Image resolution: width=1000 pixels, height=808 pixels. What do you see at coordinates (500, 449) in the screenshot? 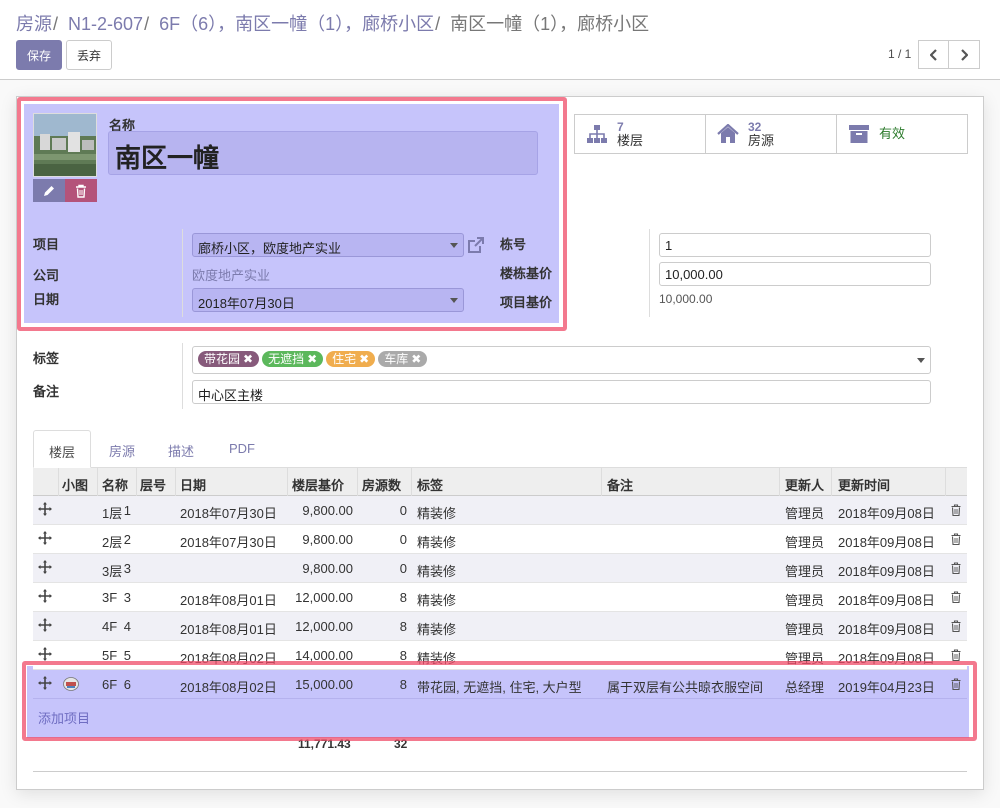
I see `notebook-tabs: 楼层 房源 描述 PDF` at bounding box center [500, 449].